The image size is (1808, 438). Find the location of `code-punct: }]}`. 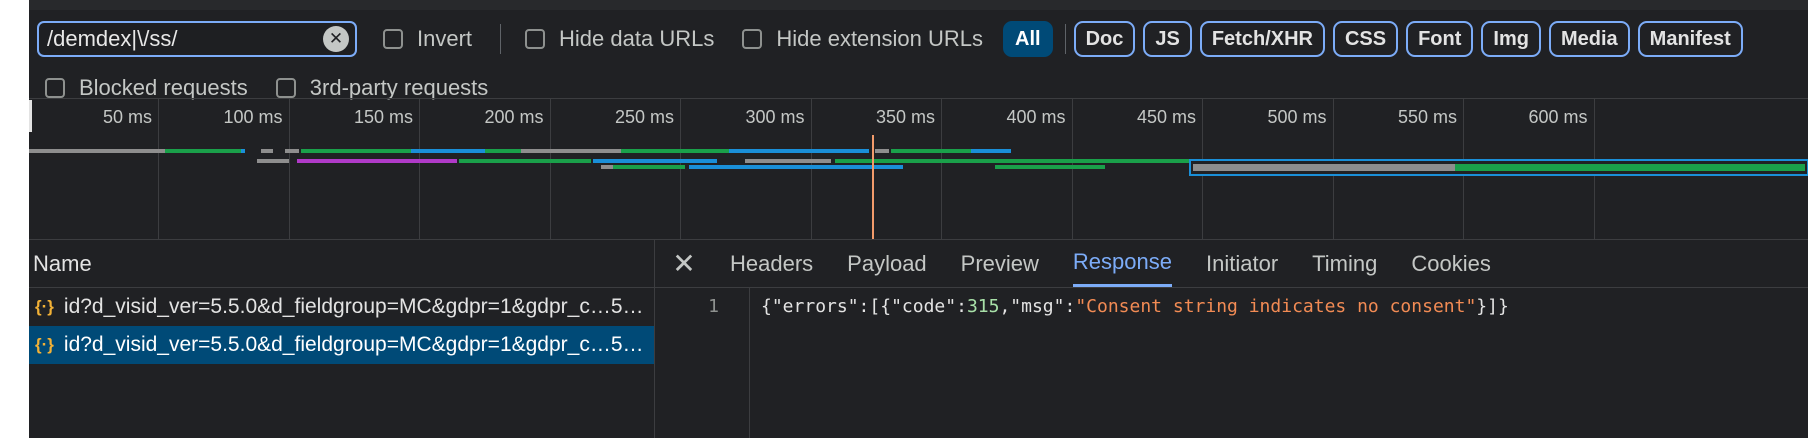

code-punct: }]} is located at coordinates (1492, 306).